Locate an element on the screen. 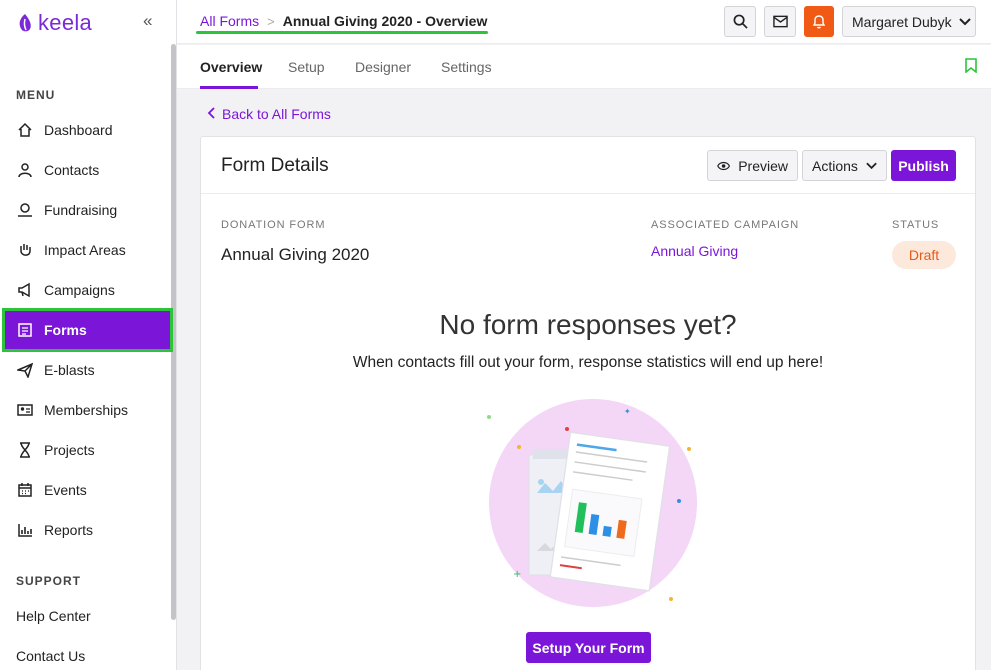 The image size is (991, 670). sidebar-item-label: Help Center is located at coordinates (53, 616).